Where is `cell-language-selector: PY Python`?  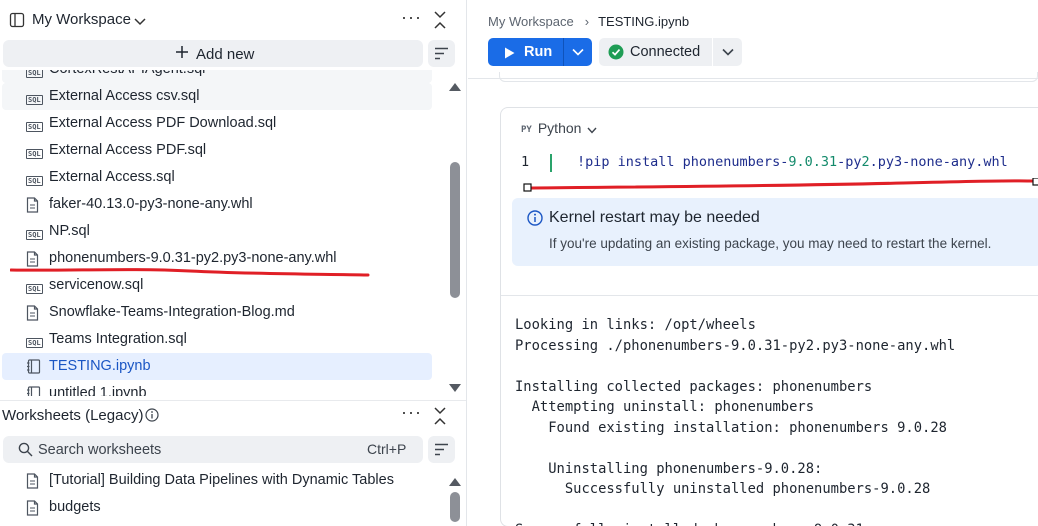 cell-language-selector: PY Python is located at coordinates (559, 128).